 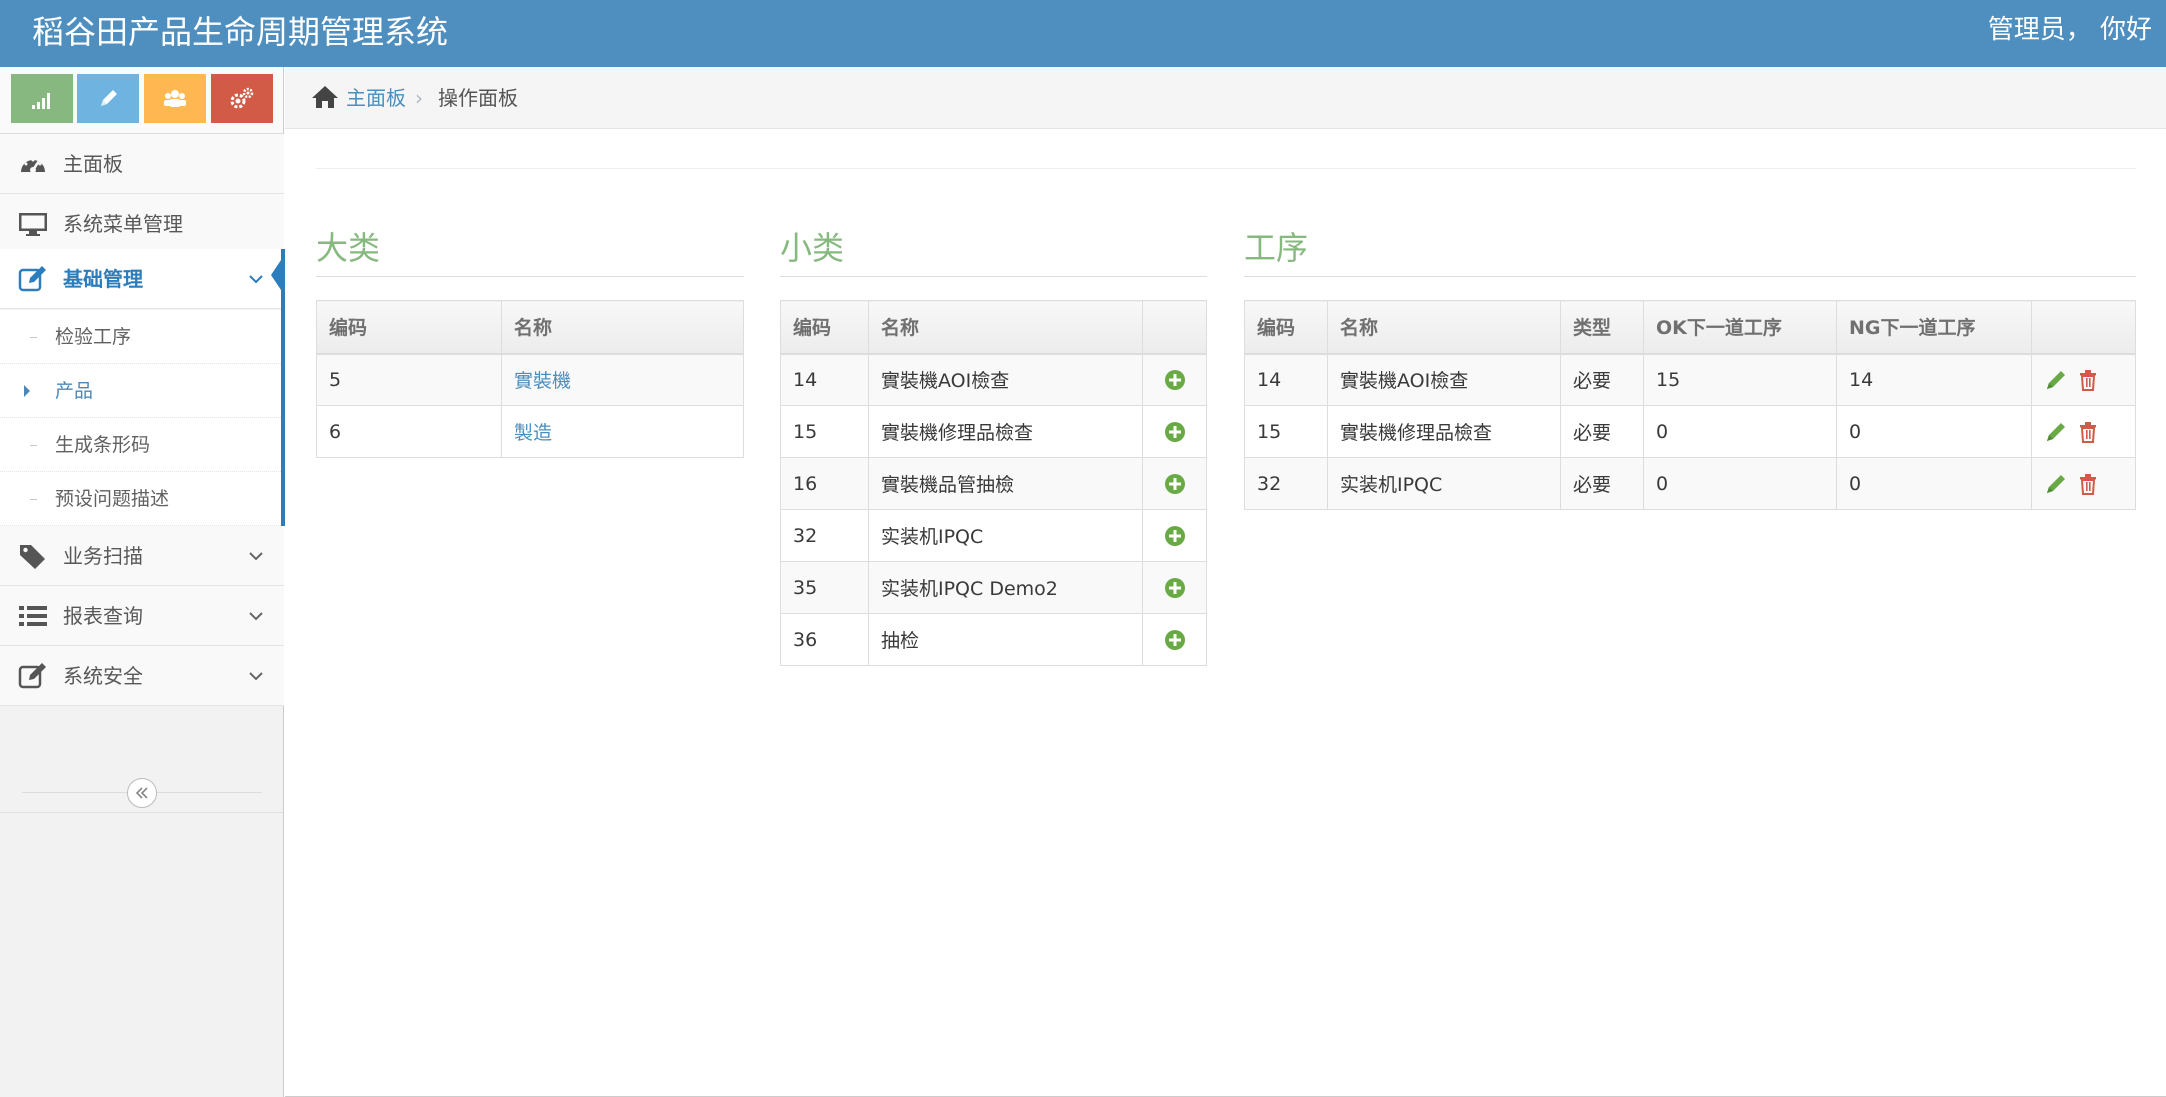 I want to click on column-header-action, so click(x=1174, y=327).